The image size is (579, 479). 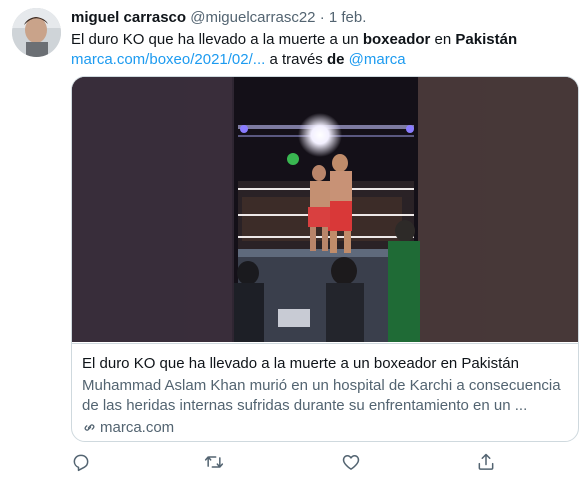 What do you see at coordinates (289, 465) in the screenshot?
I see `tweet-actions` at bounding box center [289, 465].